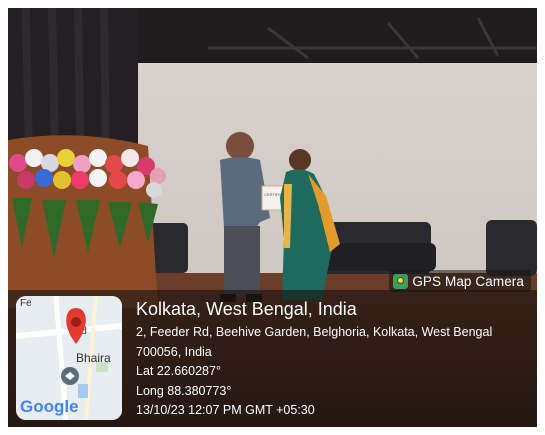  I want to click on location-title: Kolkata, West Bengal, India, so click(246, 309).